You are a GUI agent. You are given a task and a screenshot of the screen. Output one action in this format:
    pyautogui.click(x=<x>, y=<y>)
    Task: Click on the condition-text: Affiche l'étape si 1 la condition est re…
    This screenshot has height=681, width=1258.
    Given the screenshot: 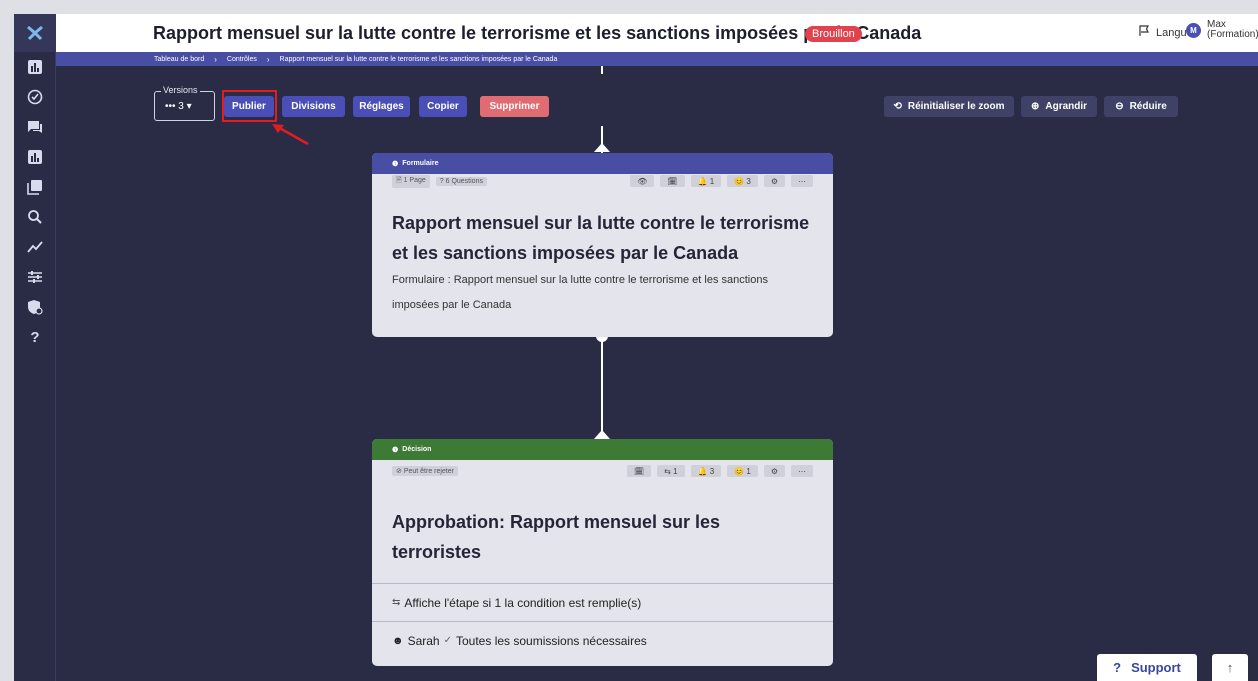 What is the action you would take?
    pyautogui.click(x=523, y=602)
    